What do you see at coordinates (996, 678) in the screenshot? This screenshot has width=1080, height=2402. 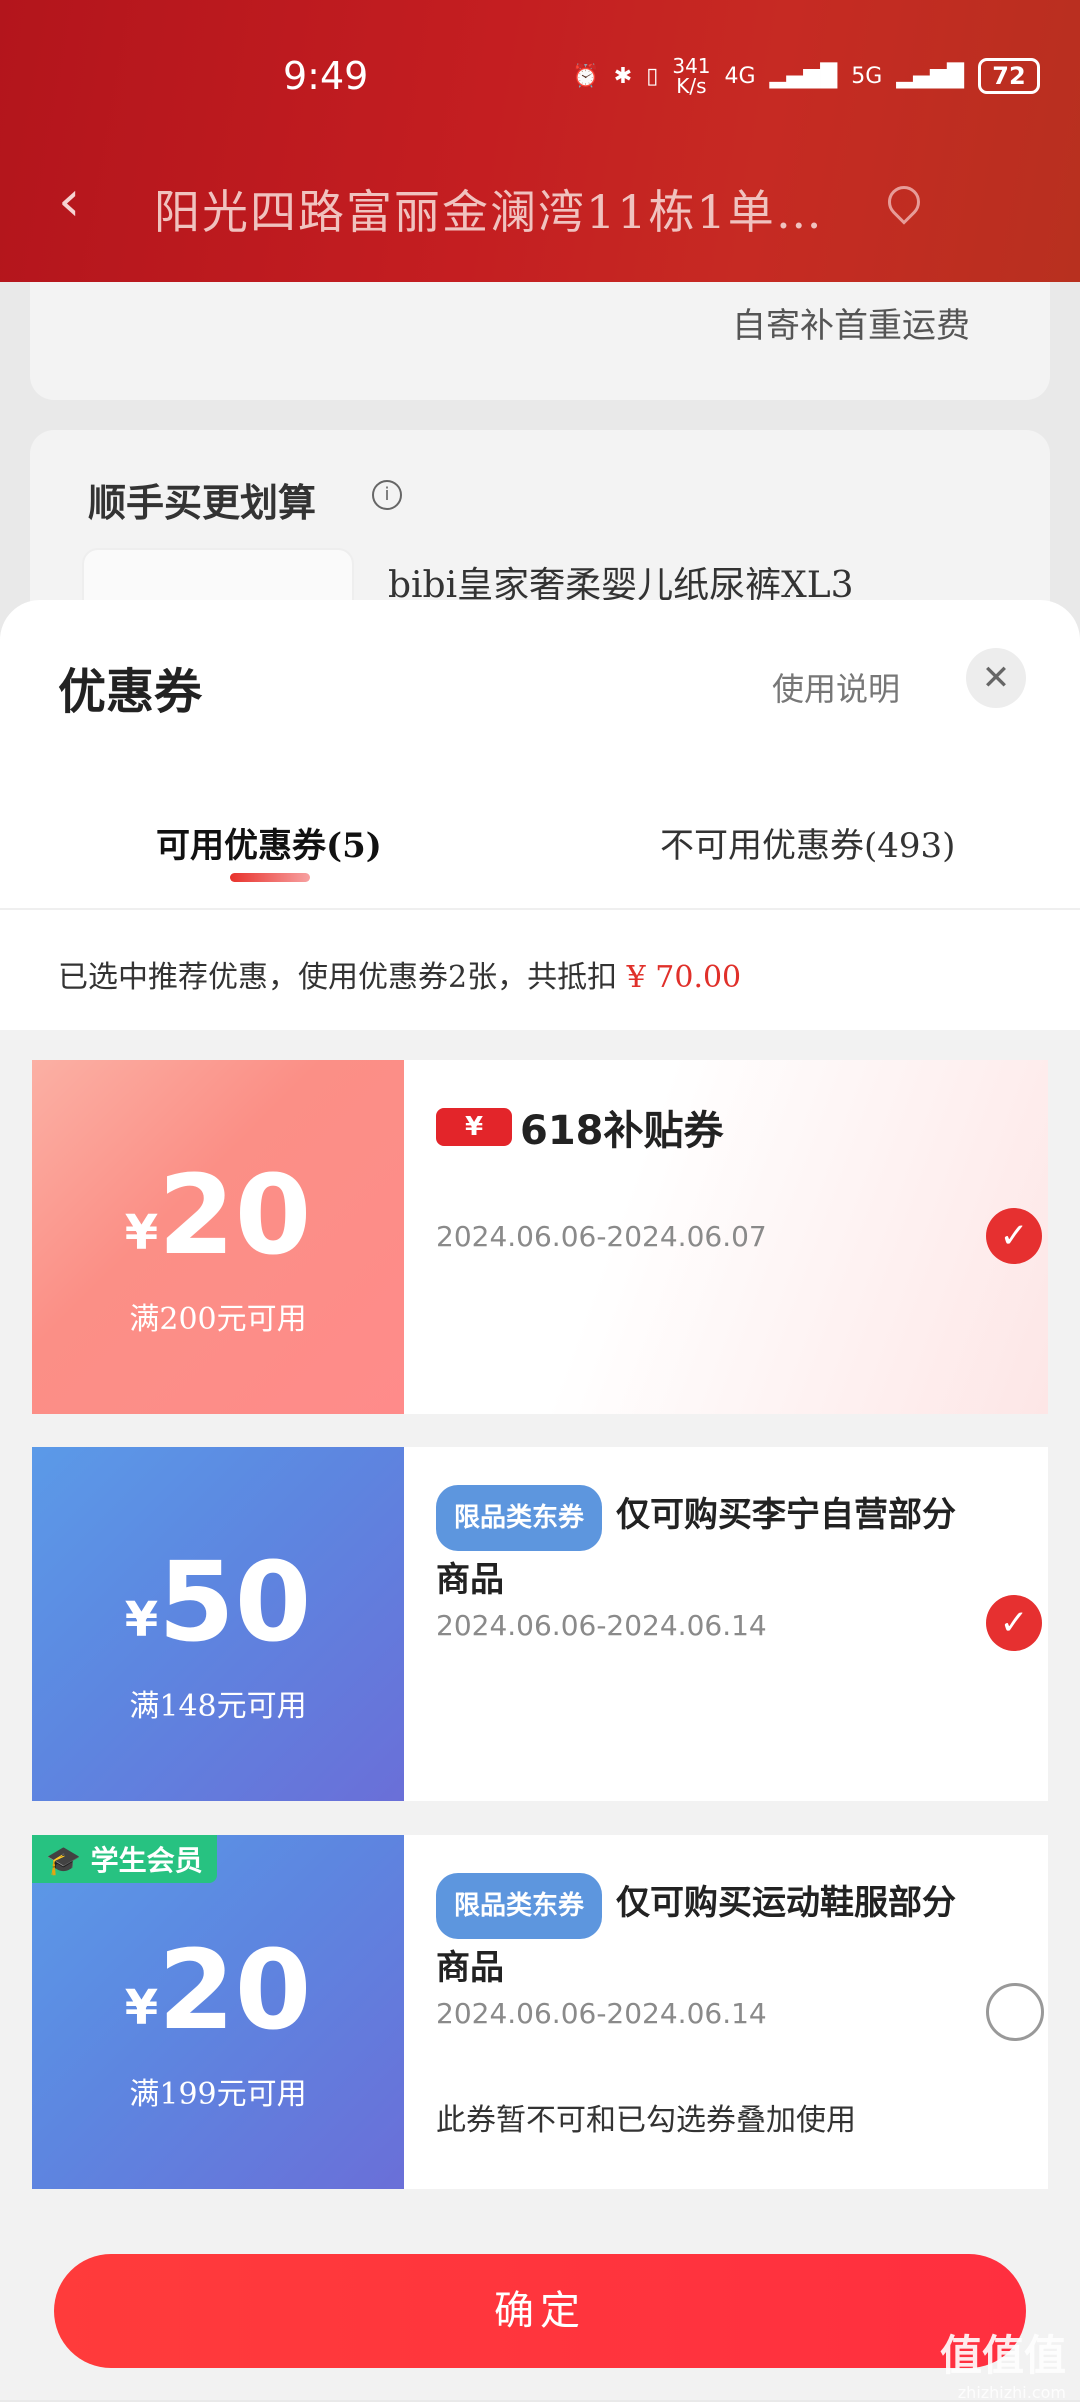 I see `close-icon: ✕` at bounding box center [996, 678].